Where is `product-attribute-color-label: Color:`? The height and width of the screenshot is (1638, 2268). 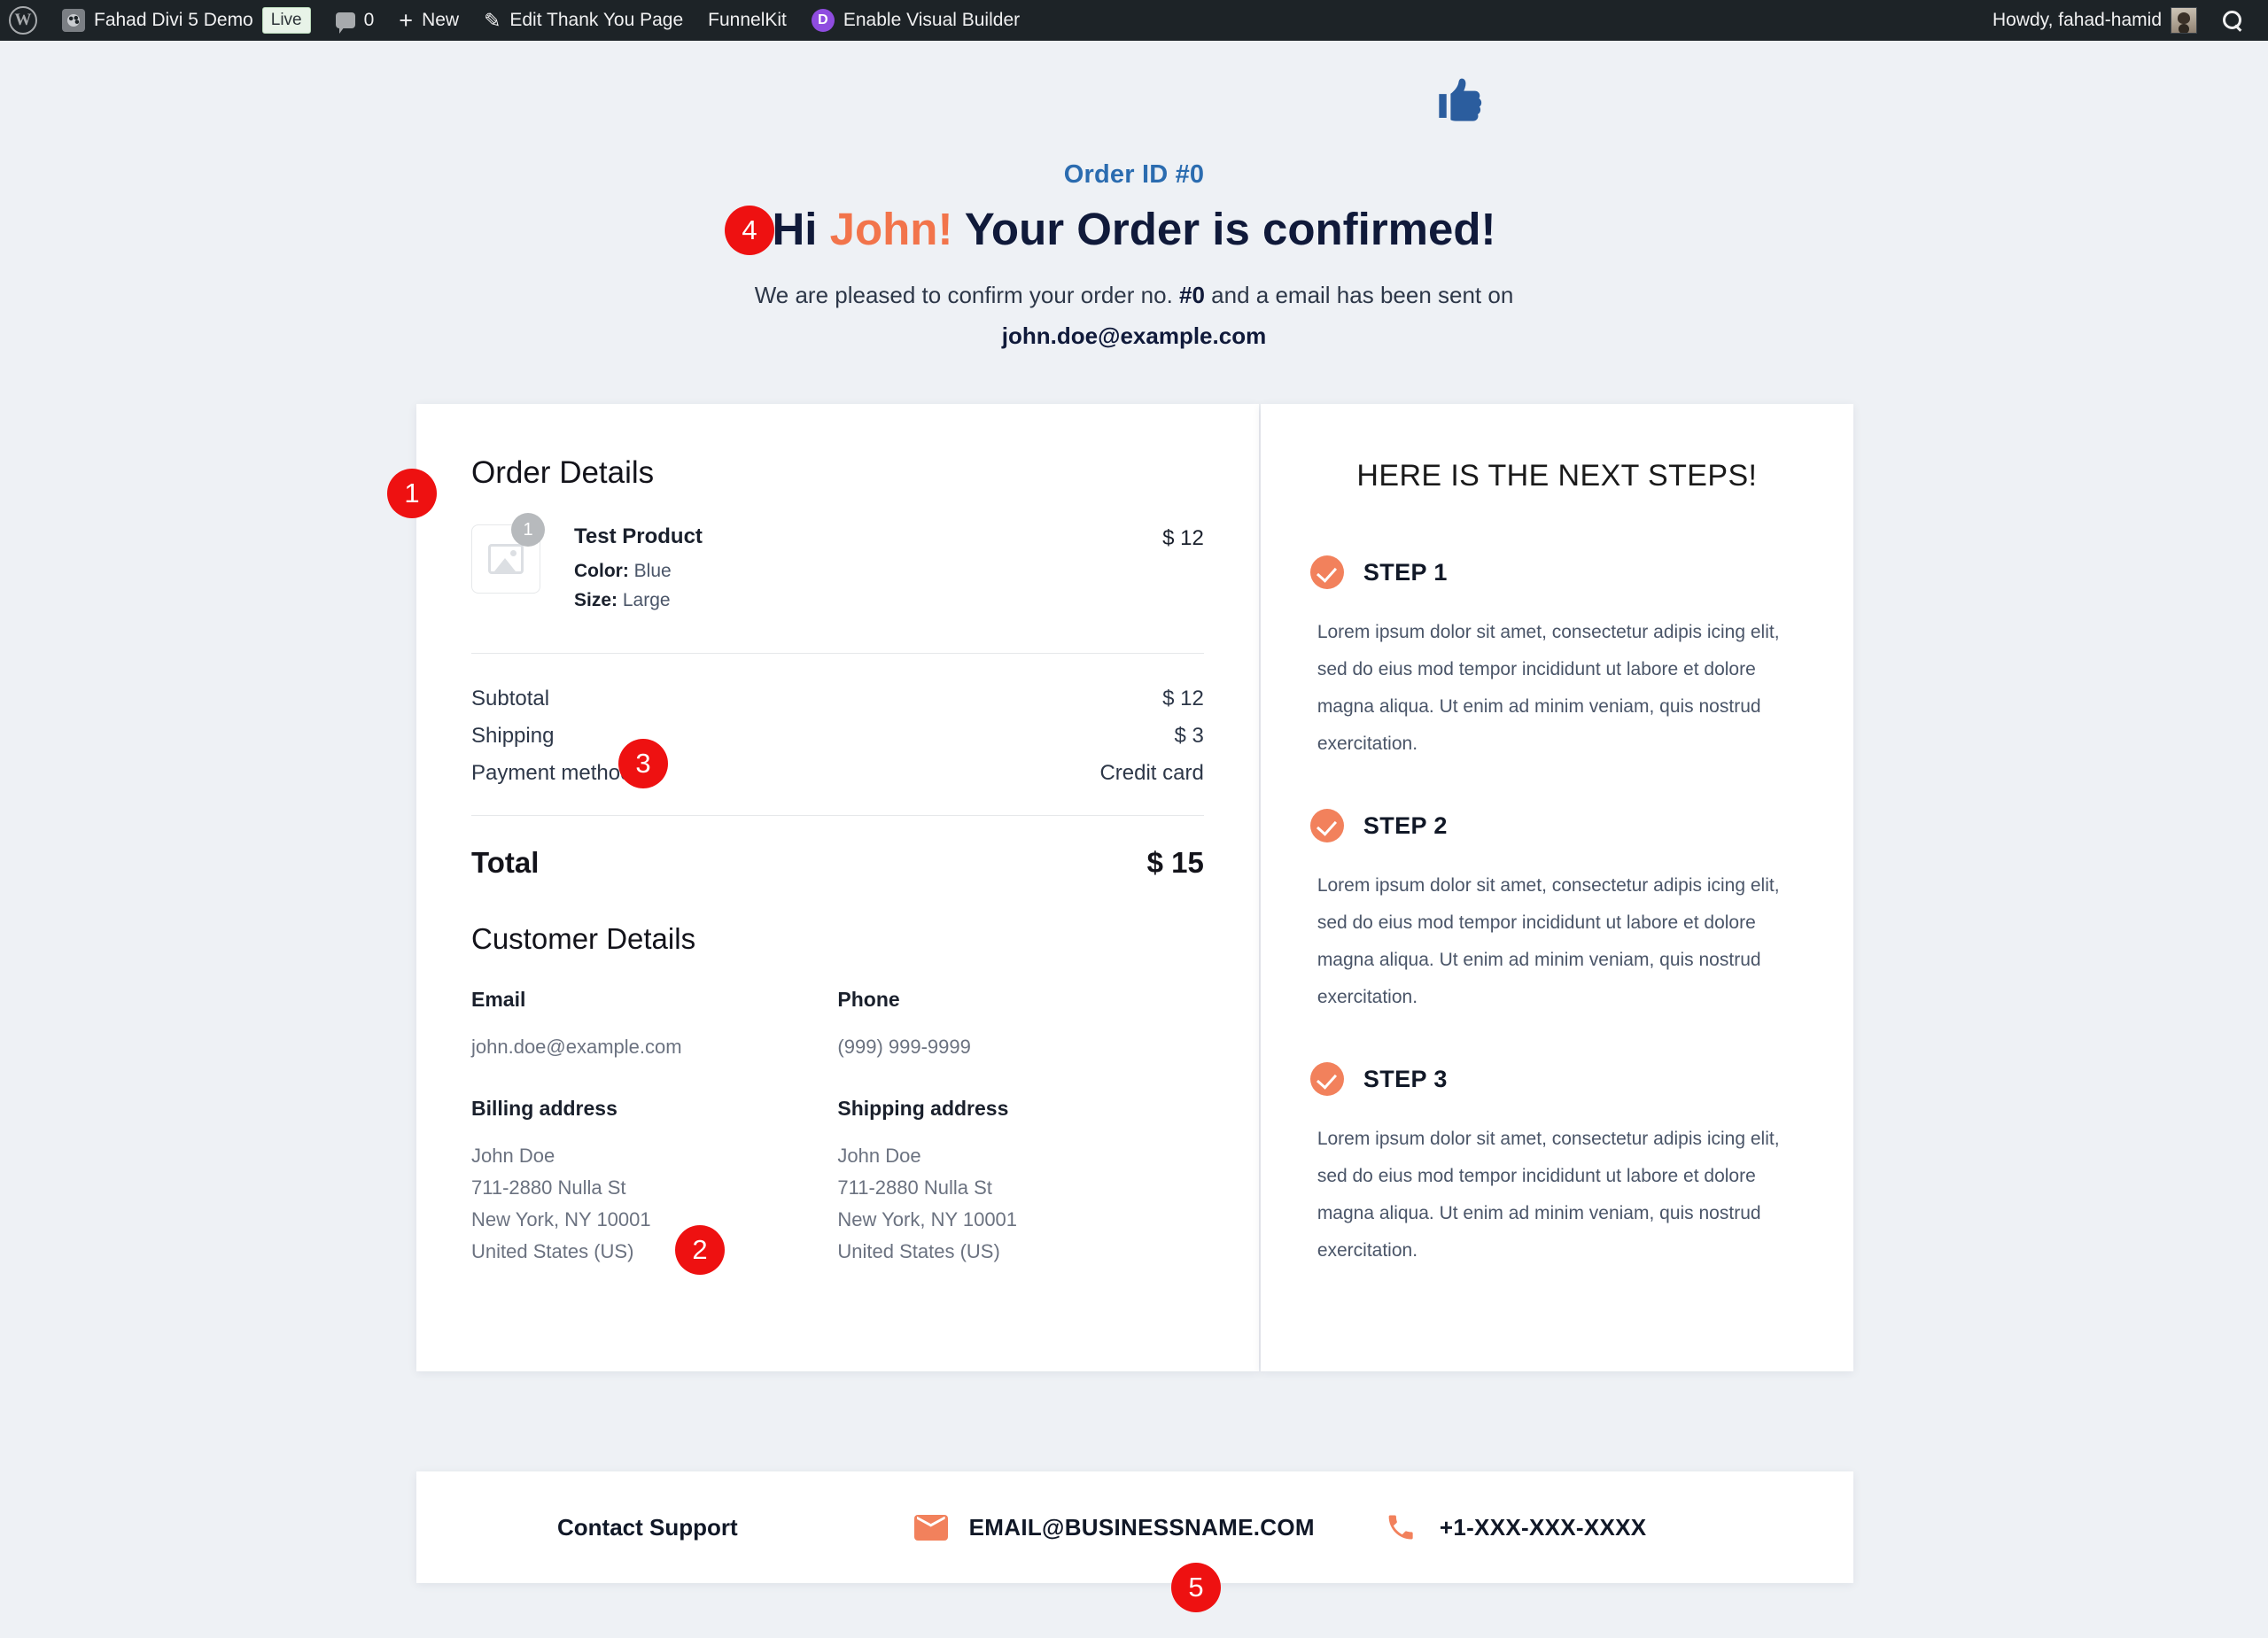
product-attribute-color-label: Color: is located at coordinates (601, 571).